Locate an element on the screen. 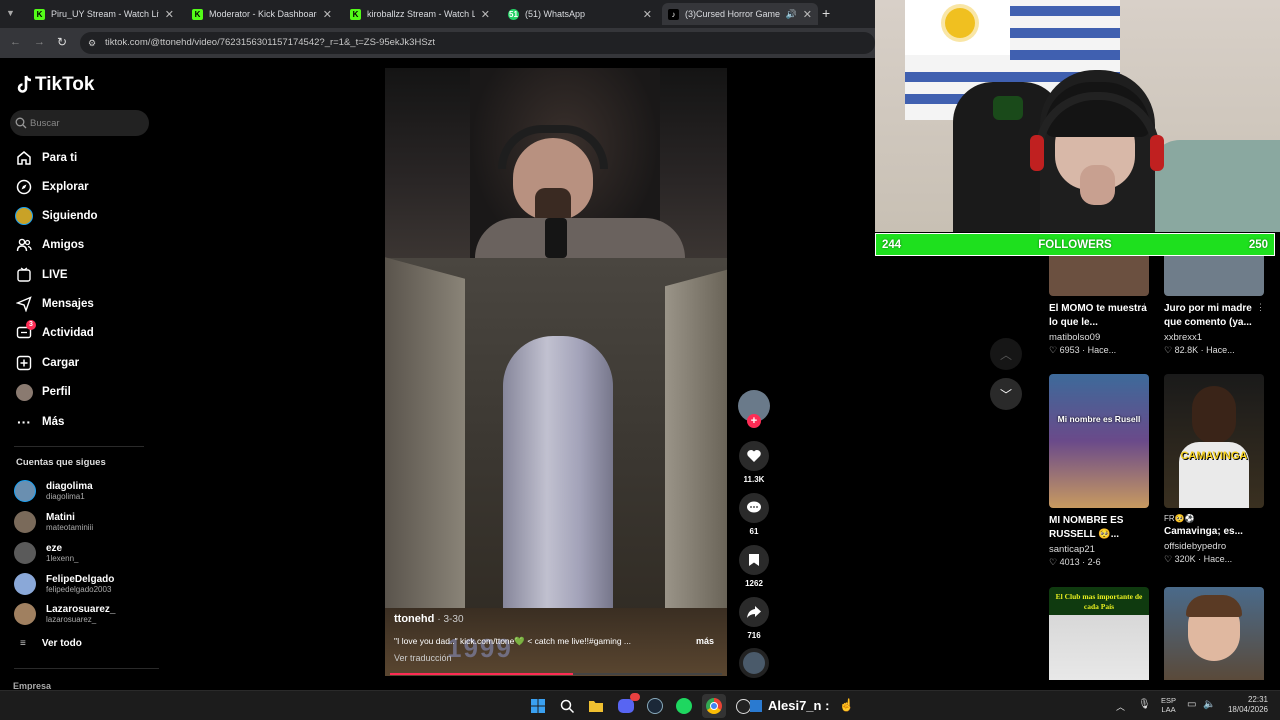 The image size is (1280, 720). clock: 22:31 18/04/2026 is located at coordinates (1247, 705).